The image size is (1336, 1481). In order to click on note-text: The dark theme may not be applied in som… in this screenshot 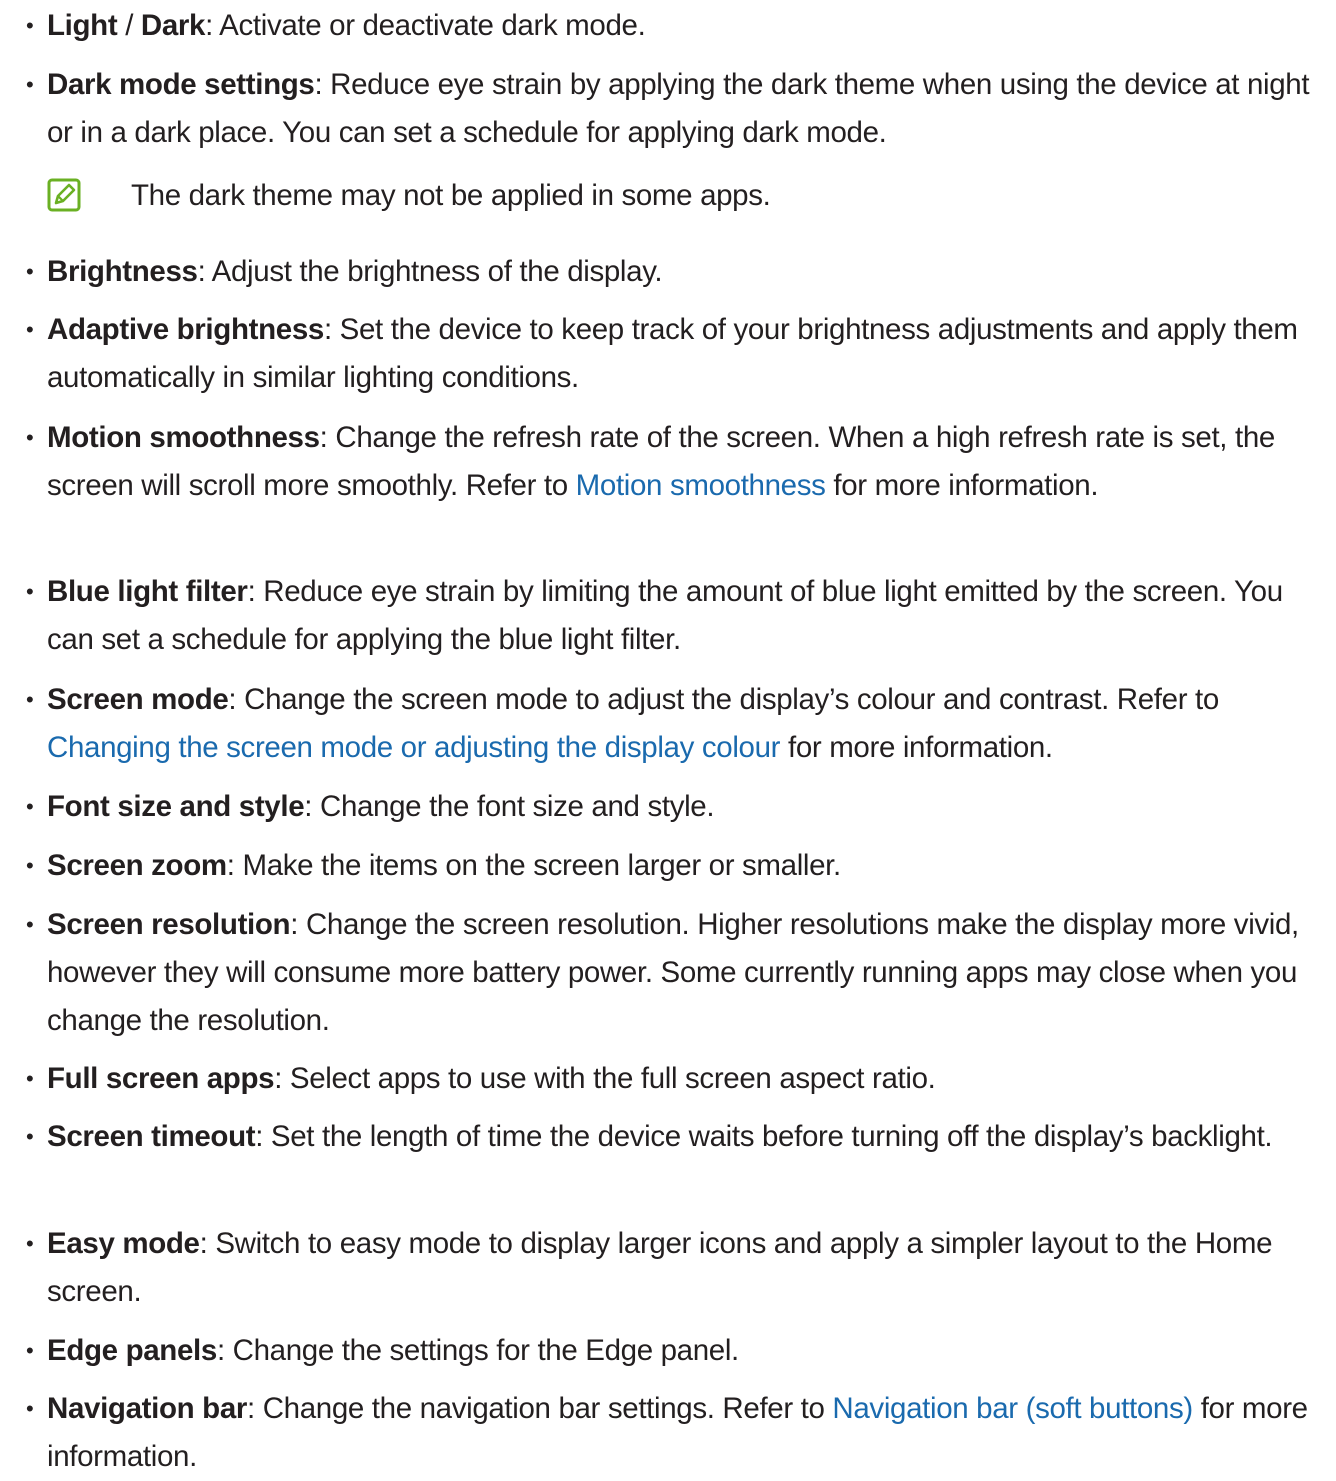, I will do `click(451, 195)`.